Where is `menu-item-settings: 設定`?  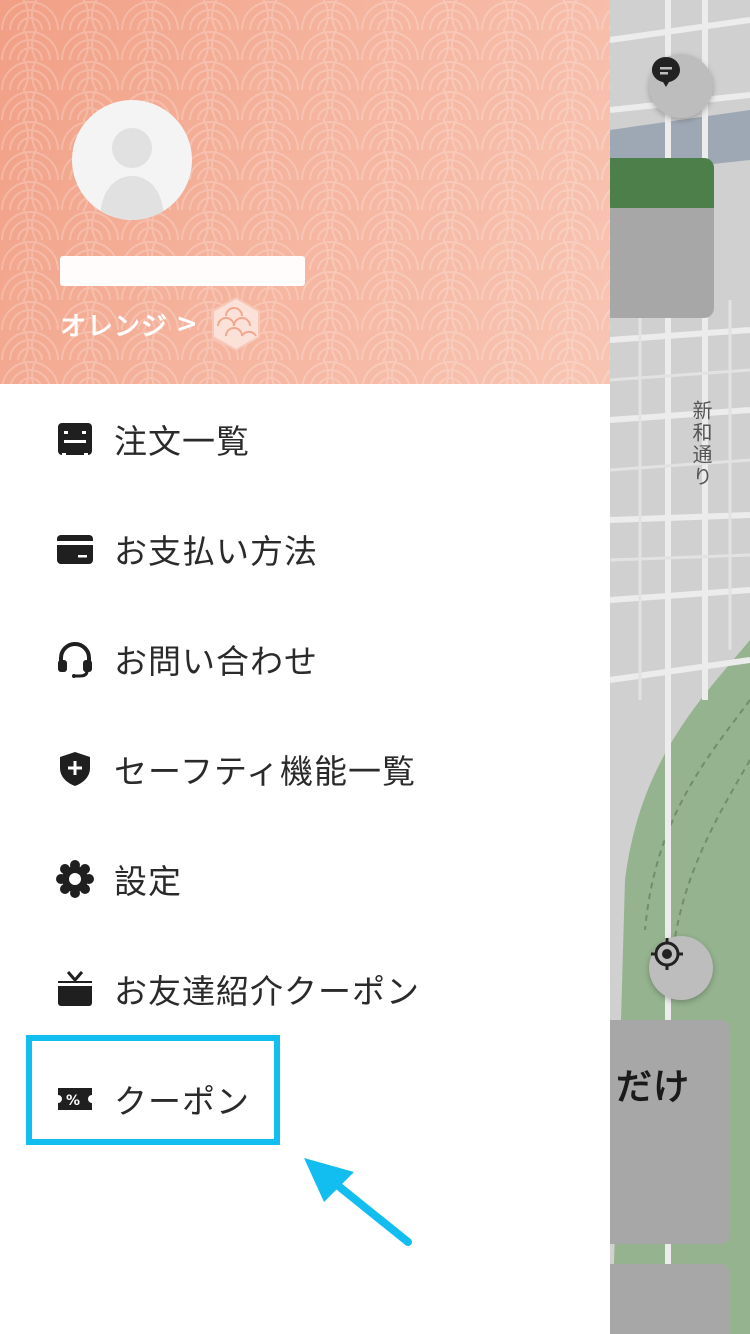
menu-item-settings: 設定 is located at coordinates (305, 879).